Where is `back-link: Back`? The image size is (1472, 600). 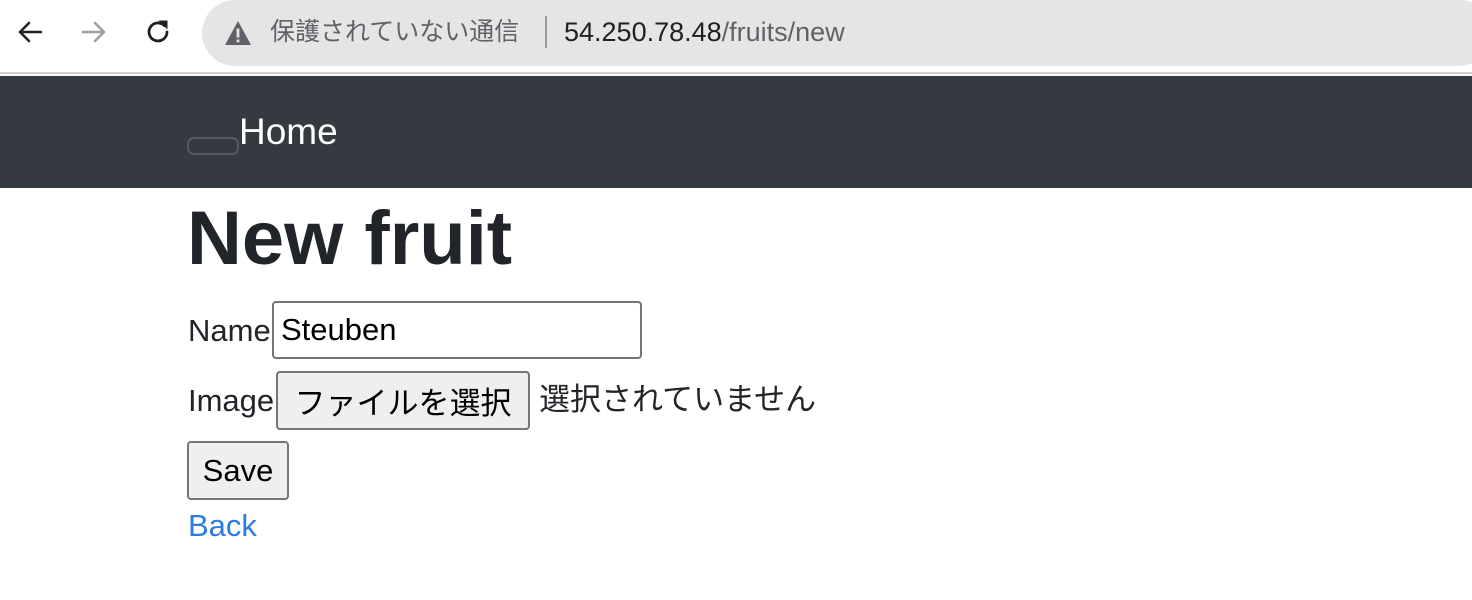
back-link: Back is located at coordinates (222, 526).